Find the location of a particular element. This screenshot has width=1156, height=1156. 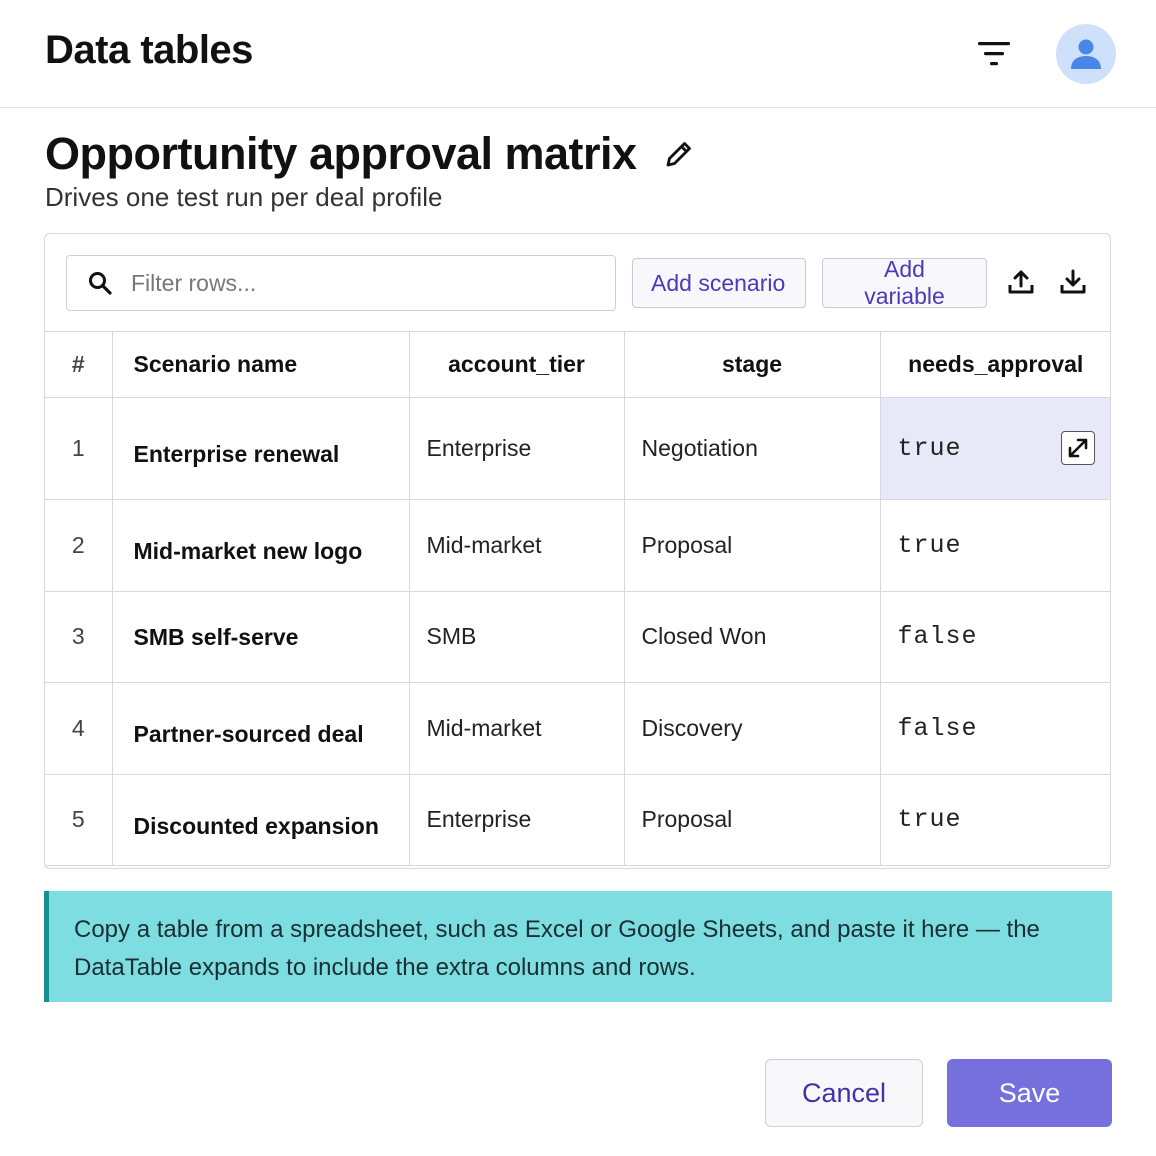

edit-title-button is located at coordinates (679, 154).